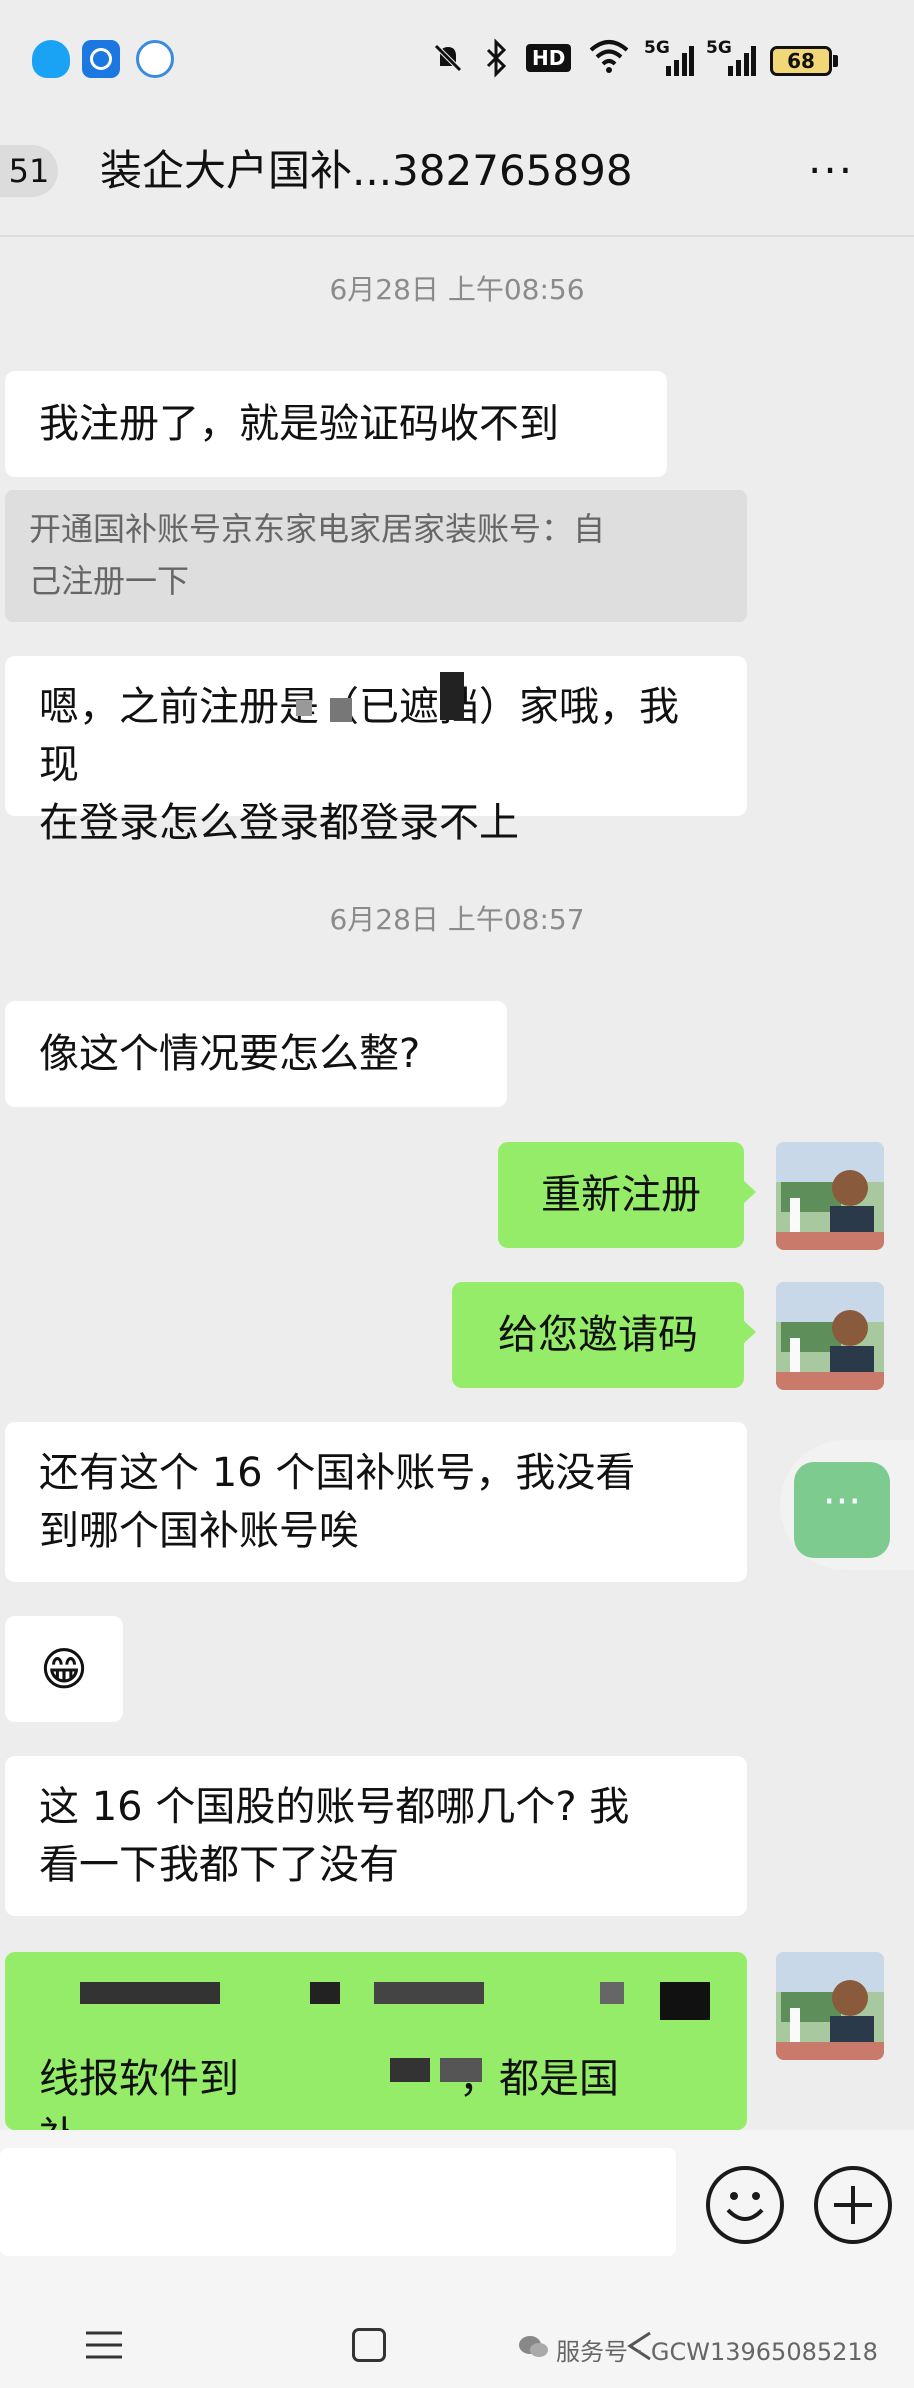 Image resolution: width=914 pixels, height=2388 pixels. I want to click on message-text-line1: 线报软件到, so click(139, 2079).